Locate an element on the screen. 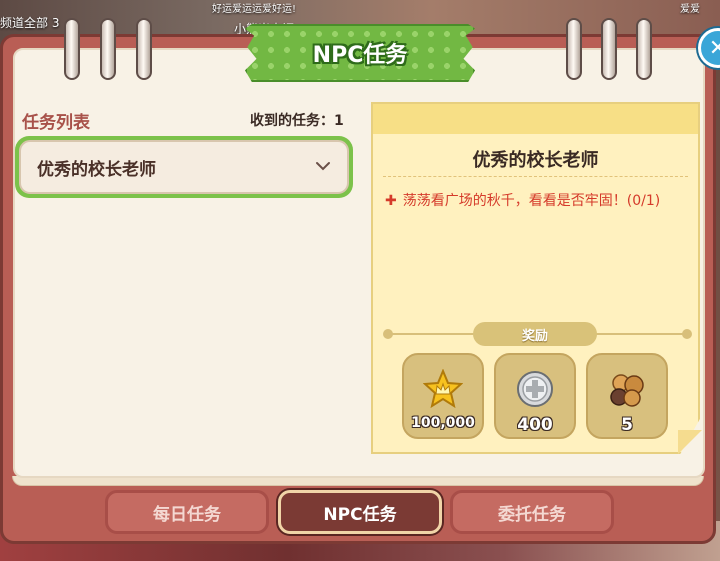  tab-daily-quests: 每日任务 is located at coordinates (187, 512).